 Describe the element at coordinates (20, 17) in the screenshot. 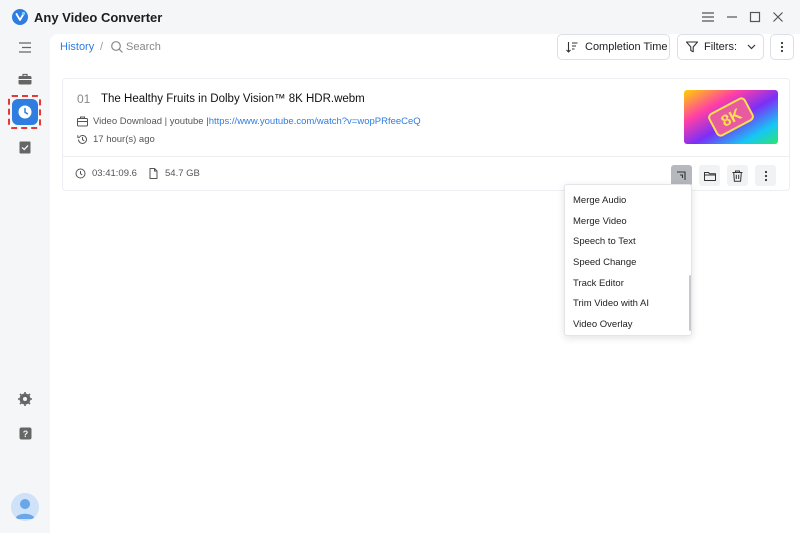

I see `app-logo-icon` at that location.